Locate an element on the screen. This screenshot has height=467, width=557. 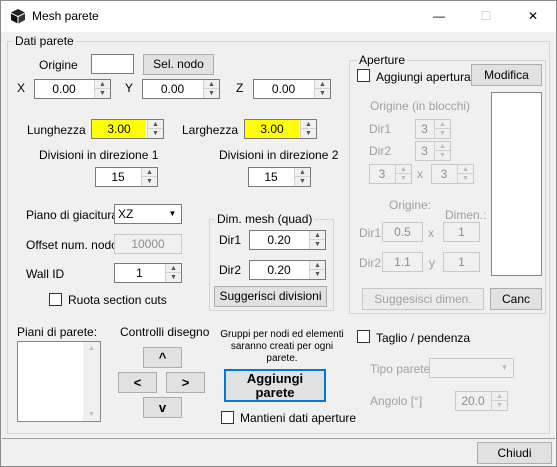
grid-a-spinner: 3 ▲ ▼ is located at coordinates (390, 174).